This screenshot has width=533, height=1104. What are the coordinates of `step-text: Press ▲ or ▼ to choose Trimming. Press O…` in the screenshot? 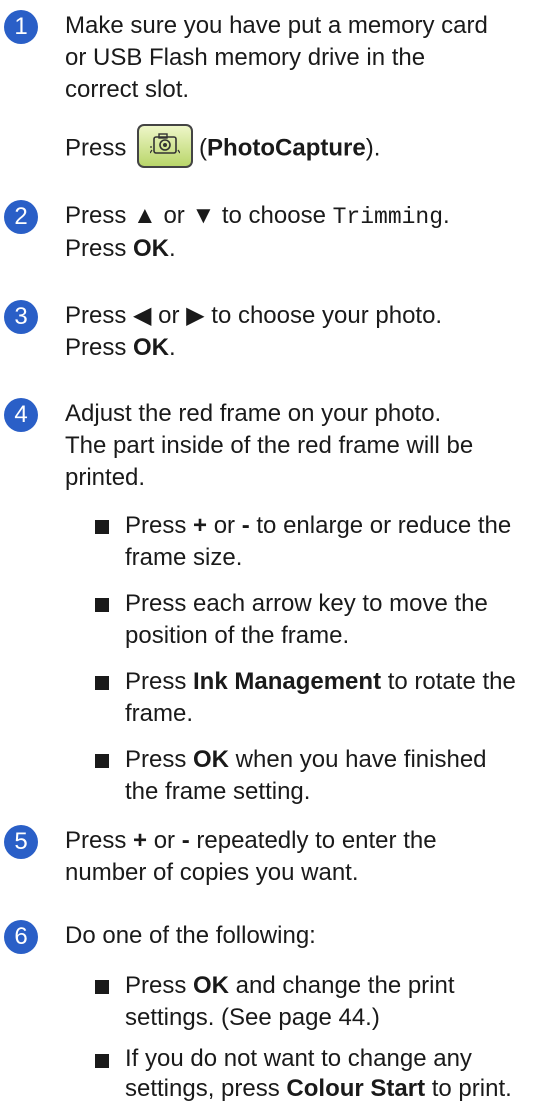 It's located at (295, 232).